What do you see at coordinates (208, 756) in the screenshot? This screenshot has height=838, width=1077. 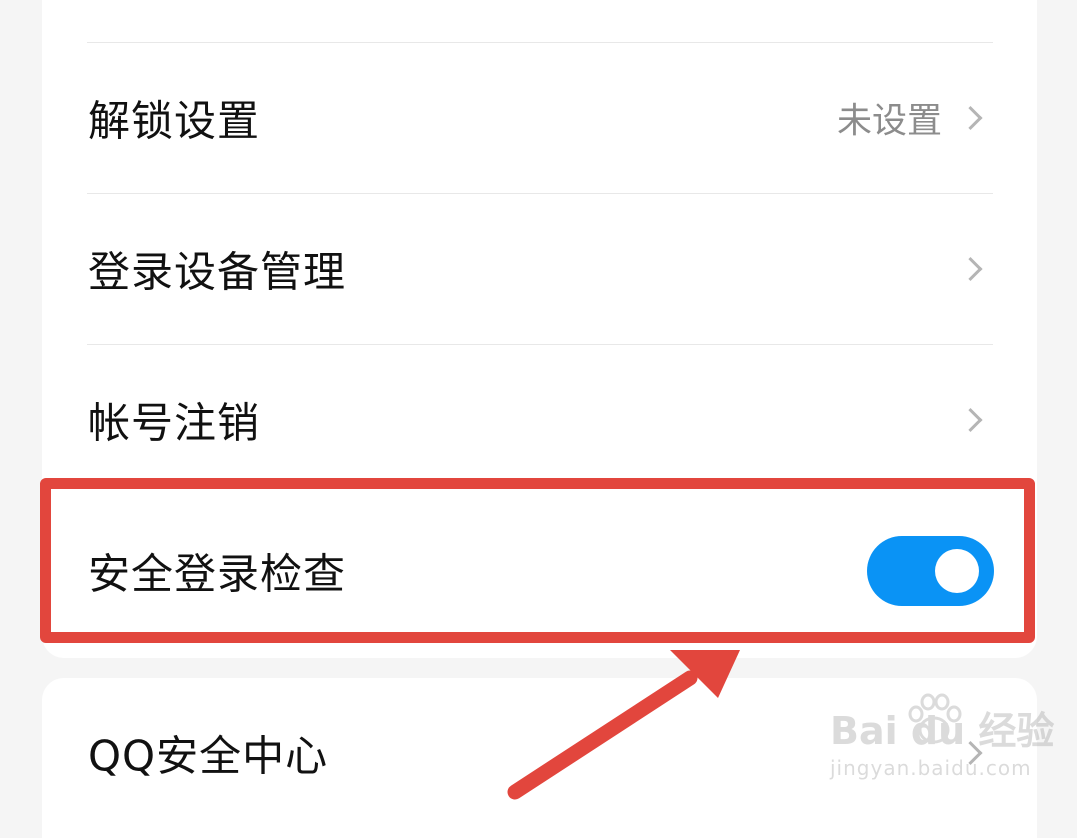 I see `qq-security-center-label: QQ安全中心` at bounding box center [208, 756].